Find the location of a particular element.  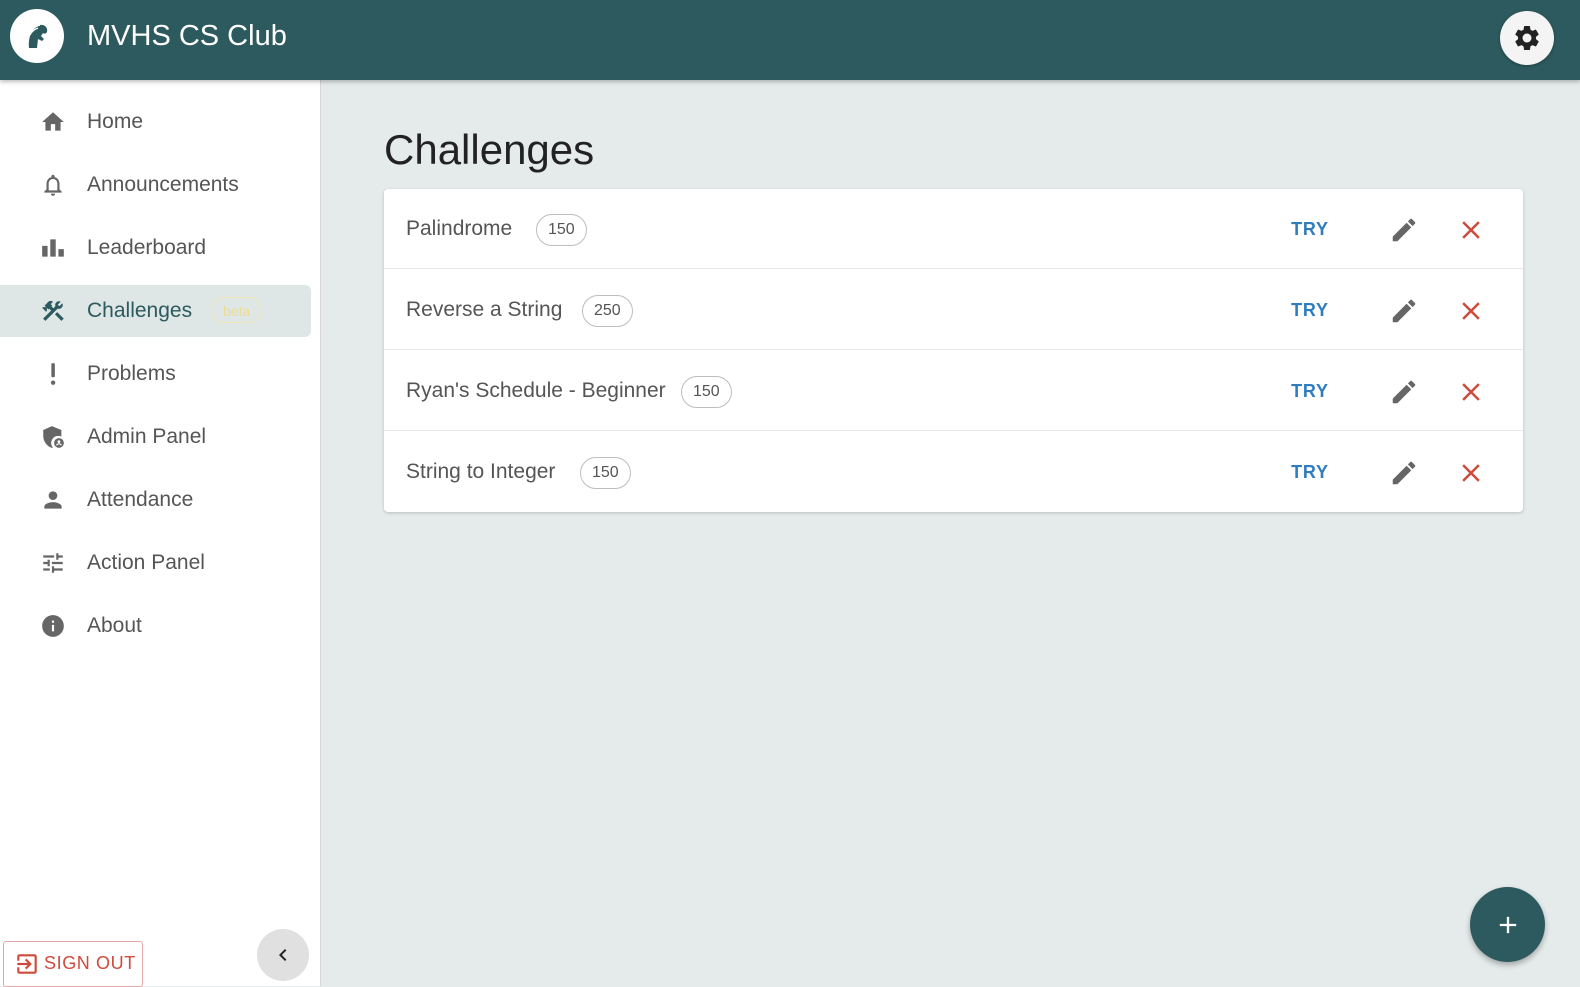

sign-out-button: SIGN OUT is located at coordinates (73, 964).